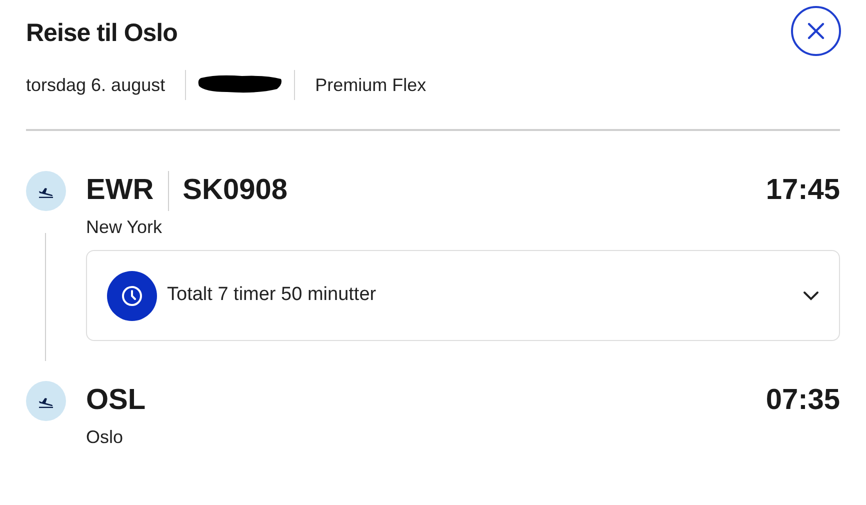 This screenshot has width=866, height=505. What do you see at coordinates (803, 400) in the screenshot?
I see `flight-time: 07:35` at bounding box center [803, 400].